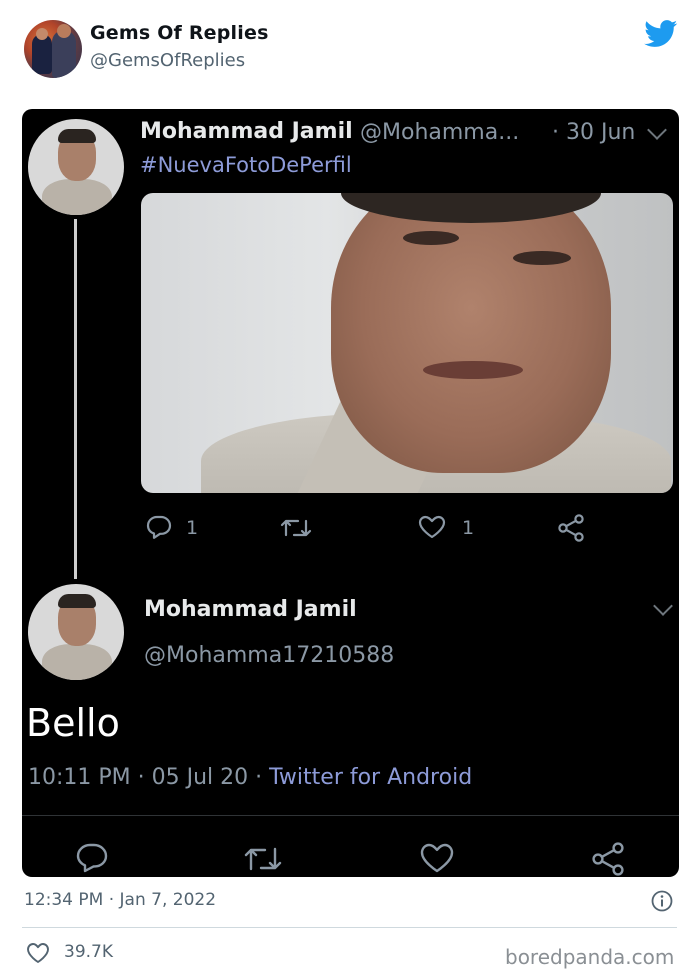 This screenshot has width=700, height=980. I want to click on tweet2-time: 10:11 PM · 05 Jul 20 ·, so click(149, 777).